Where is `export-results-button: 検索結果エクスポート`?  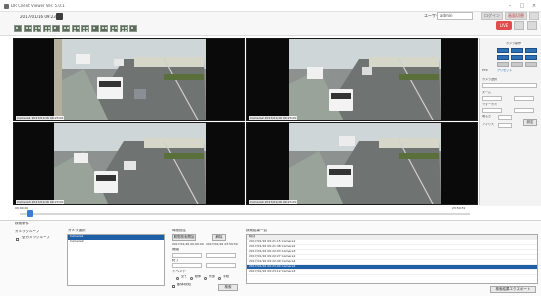
export-results-button: 検索結果エクスポート is located at coordinates (513, 289).